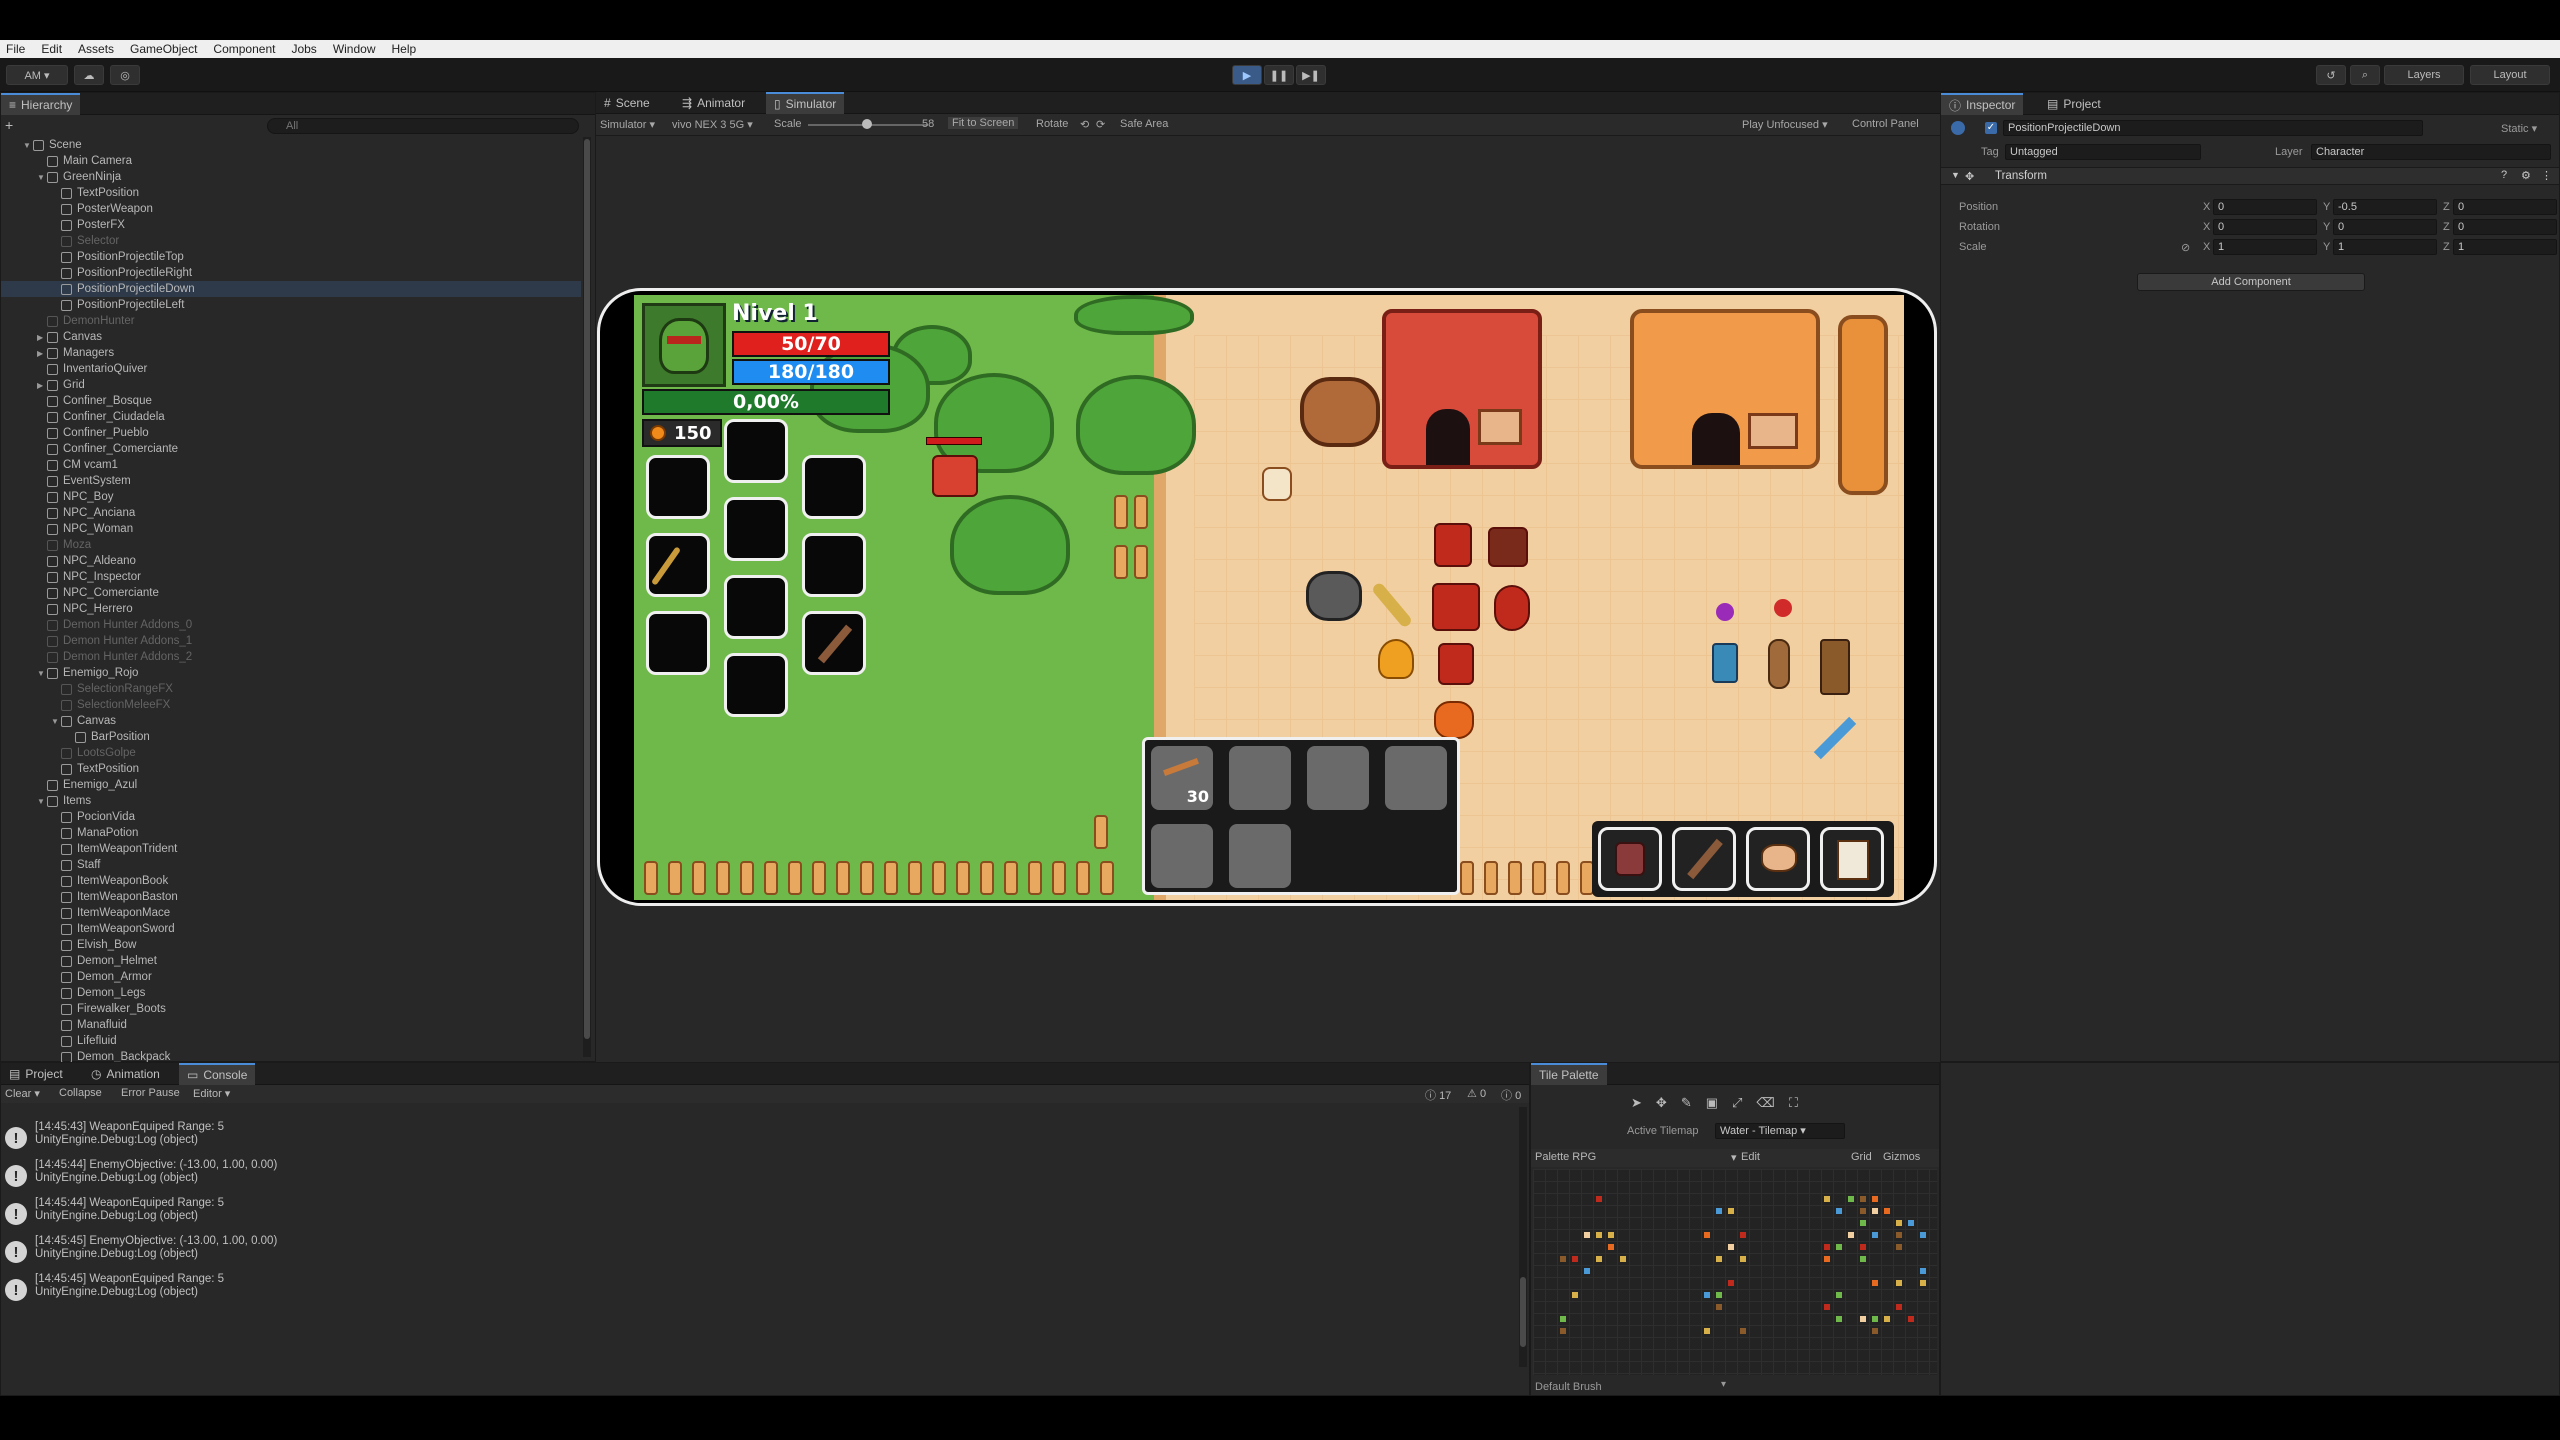  What do you see at coordinates (834, 487) in the screenshot?
I see `slot-backpack` at bounding box center [834, 487].